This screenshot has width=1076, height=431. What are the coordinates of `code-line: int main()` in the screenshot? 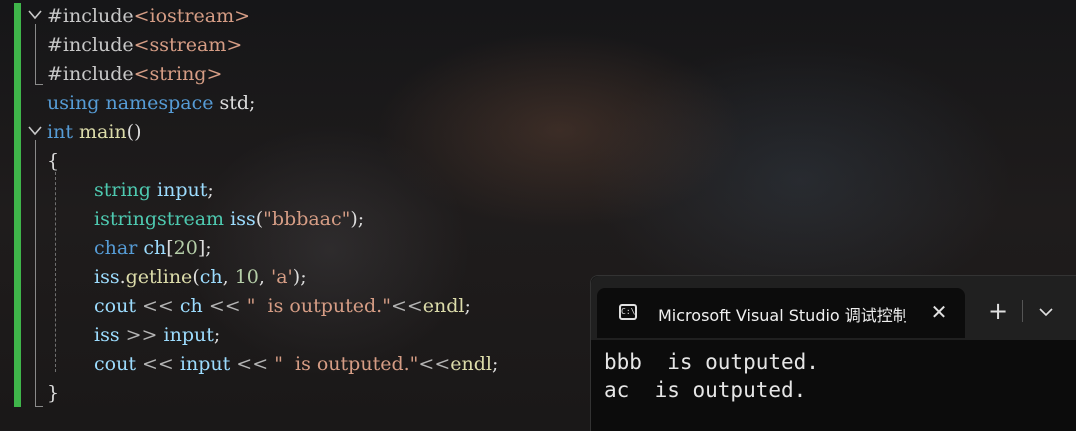 It's located at (94, 132).